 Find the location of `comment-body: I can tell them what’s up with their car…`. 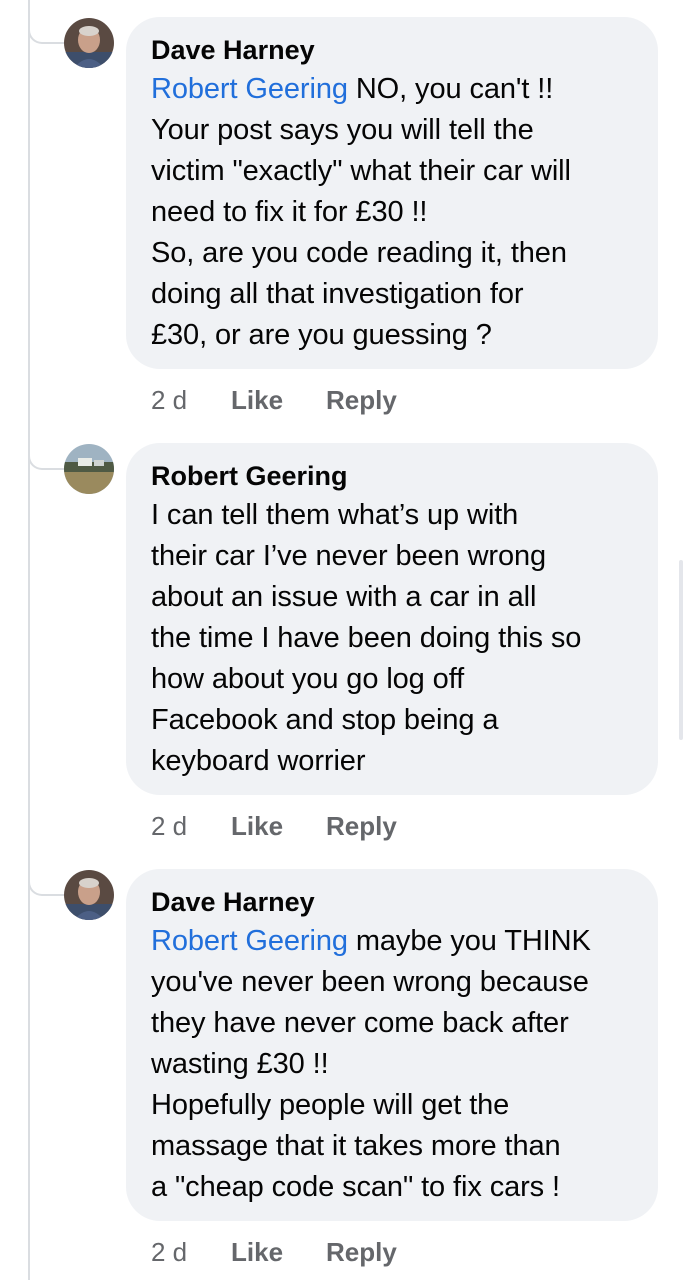

comment-body: I can tell them what’s up with their car… is located at coordinates (366, 638).